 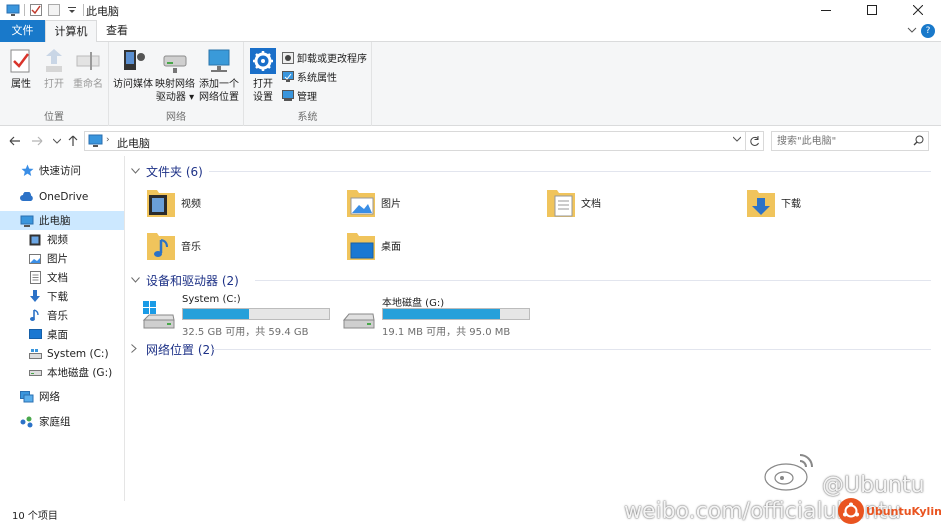 What do you see at coordinates (841, 141) in the screenshot?
I see `search-input` at bounding box center [841, 141].